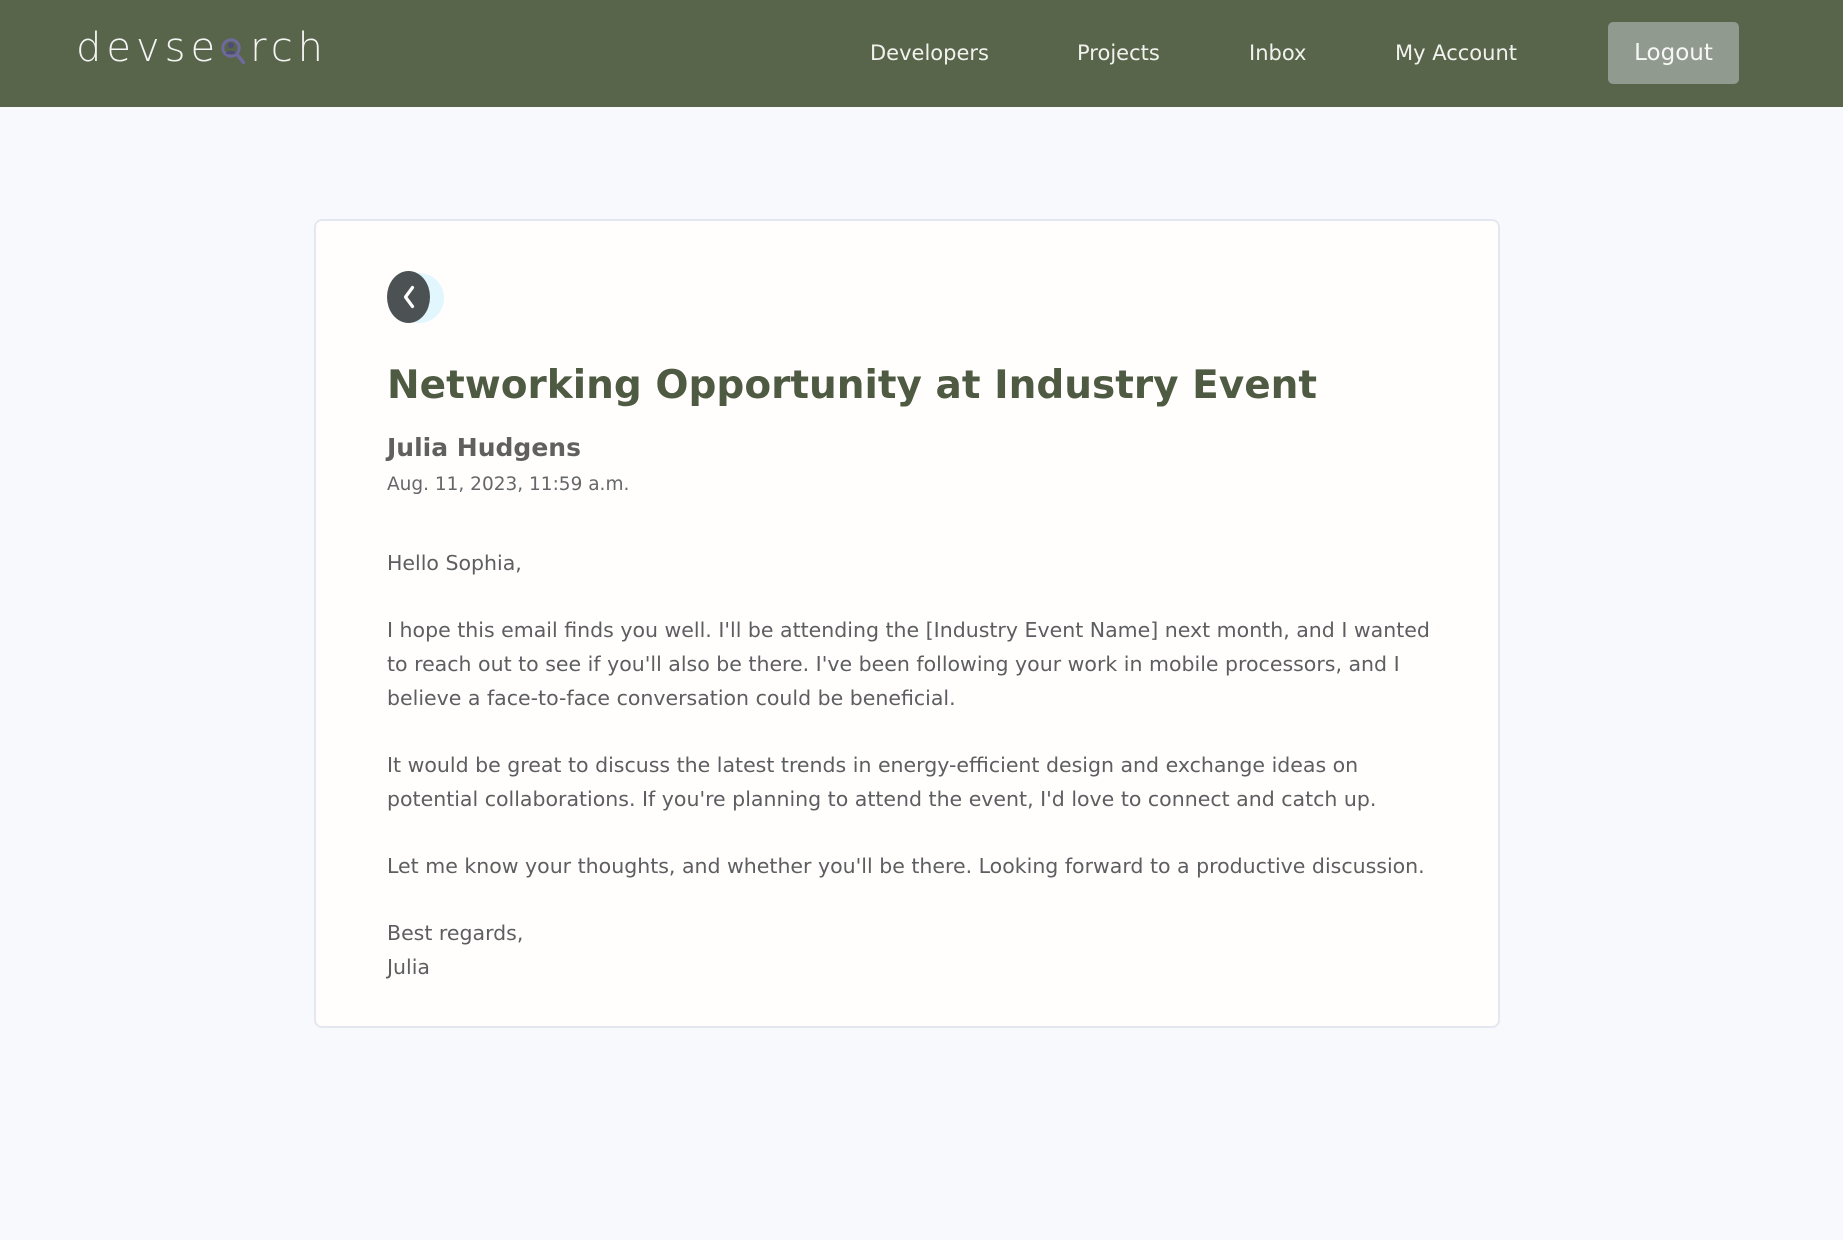  Describe the element at coordinates (455, 933) in the screenshot. I see `message-closing: Best regards,` at that location.